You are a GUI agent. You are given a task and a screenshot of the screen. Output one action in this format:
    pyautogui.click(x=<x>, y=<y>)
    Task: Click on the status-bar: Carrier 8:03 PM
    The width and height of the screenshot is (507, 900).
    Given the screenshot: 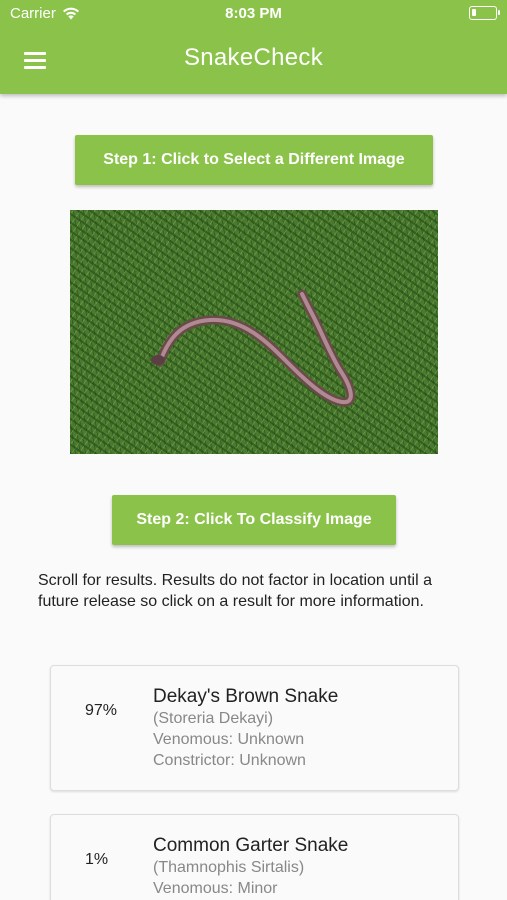 What is the action you would take?
    pyautogui.click(x=253, y=14)
    